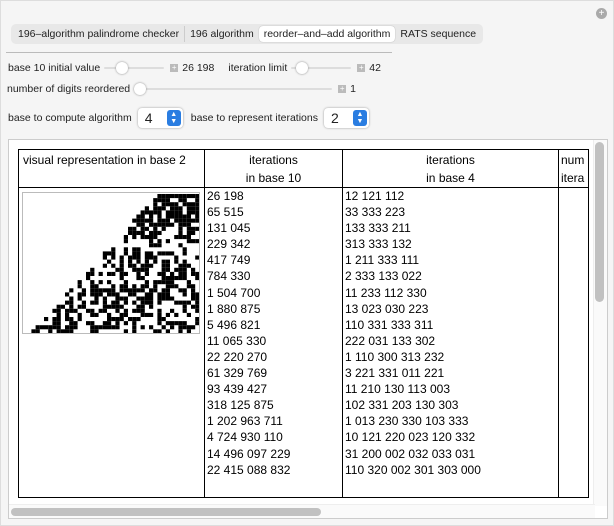 The image size is (614, 526). I want to click on base-represent-select: 2 ▲ ▼, so click(346, 118).